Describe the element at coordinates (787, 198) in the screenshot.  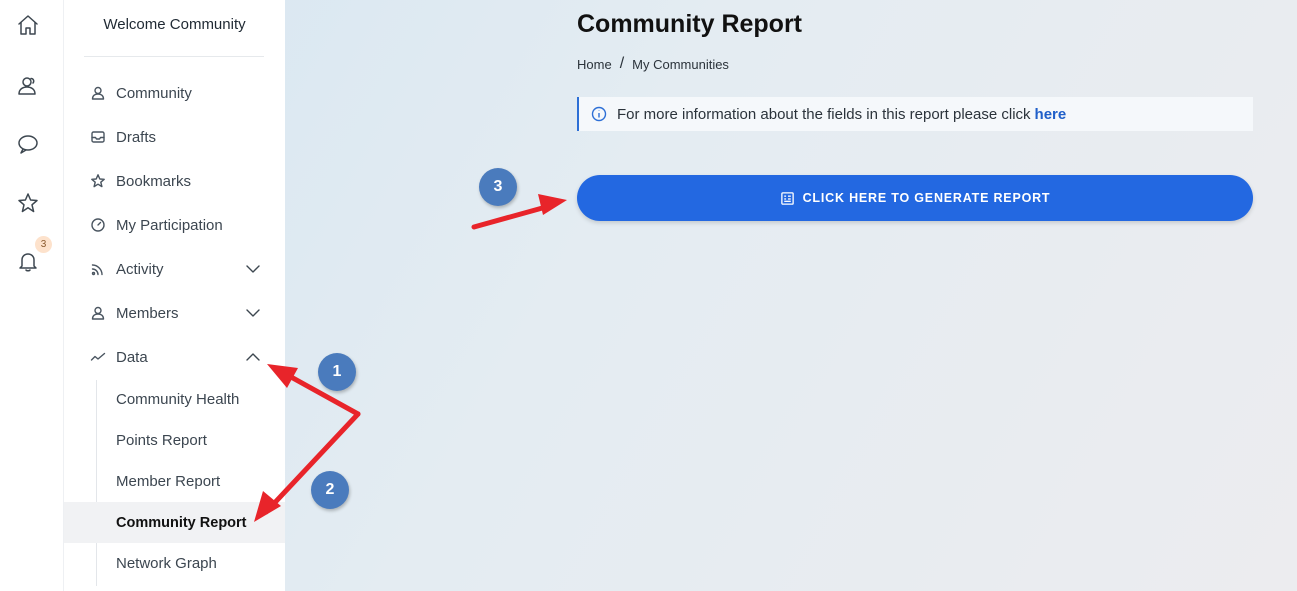
I see `report-icon` at that location.